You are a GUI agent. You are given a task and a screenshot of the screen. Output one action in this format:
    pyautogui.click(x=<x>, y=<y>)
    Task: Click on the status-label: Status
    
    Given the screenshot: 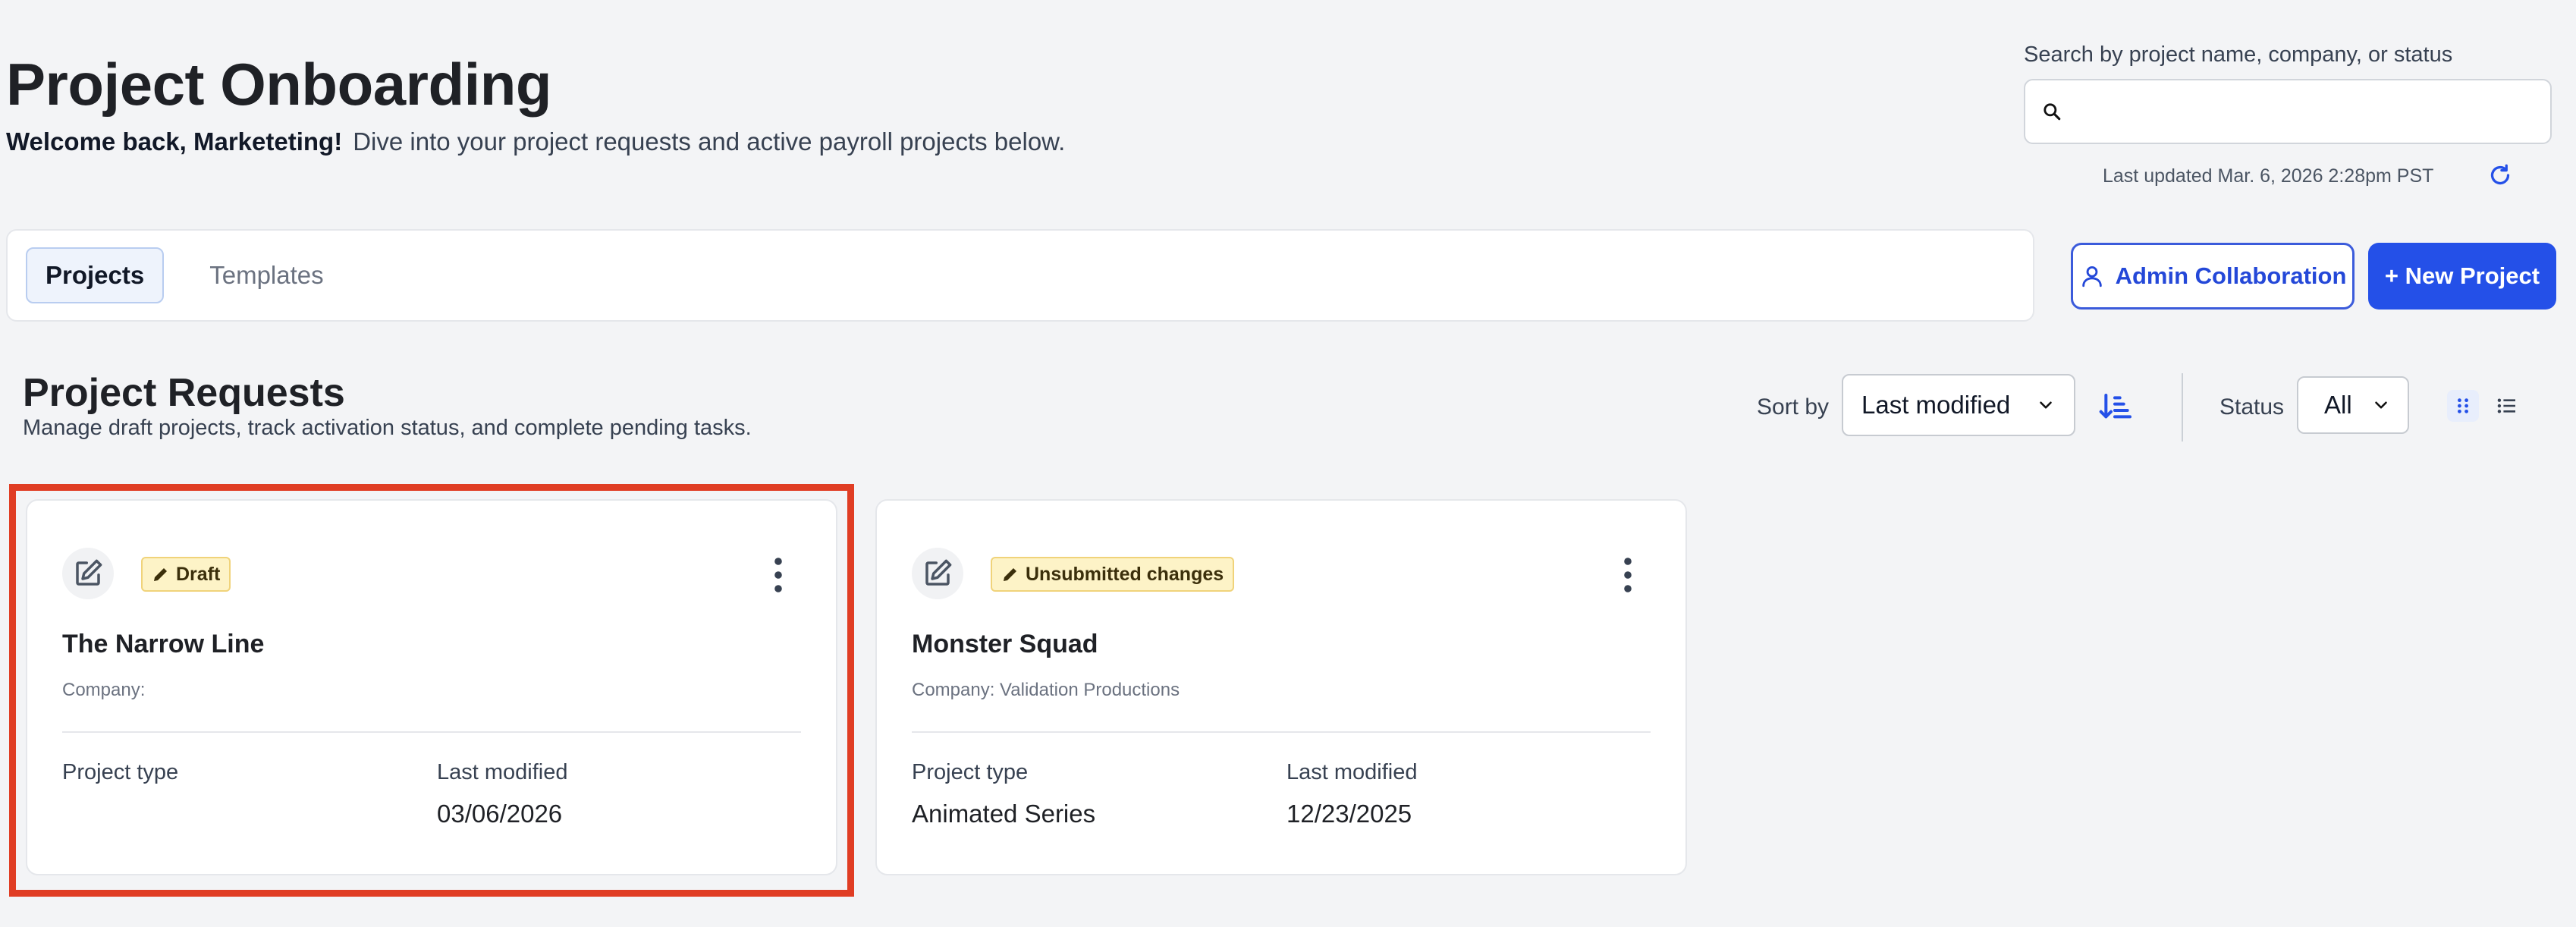 What is the action you would take?
    pyautogui.click(x=2252, y=407)
    